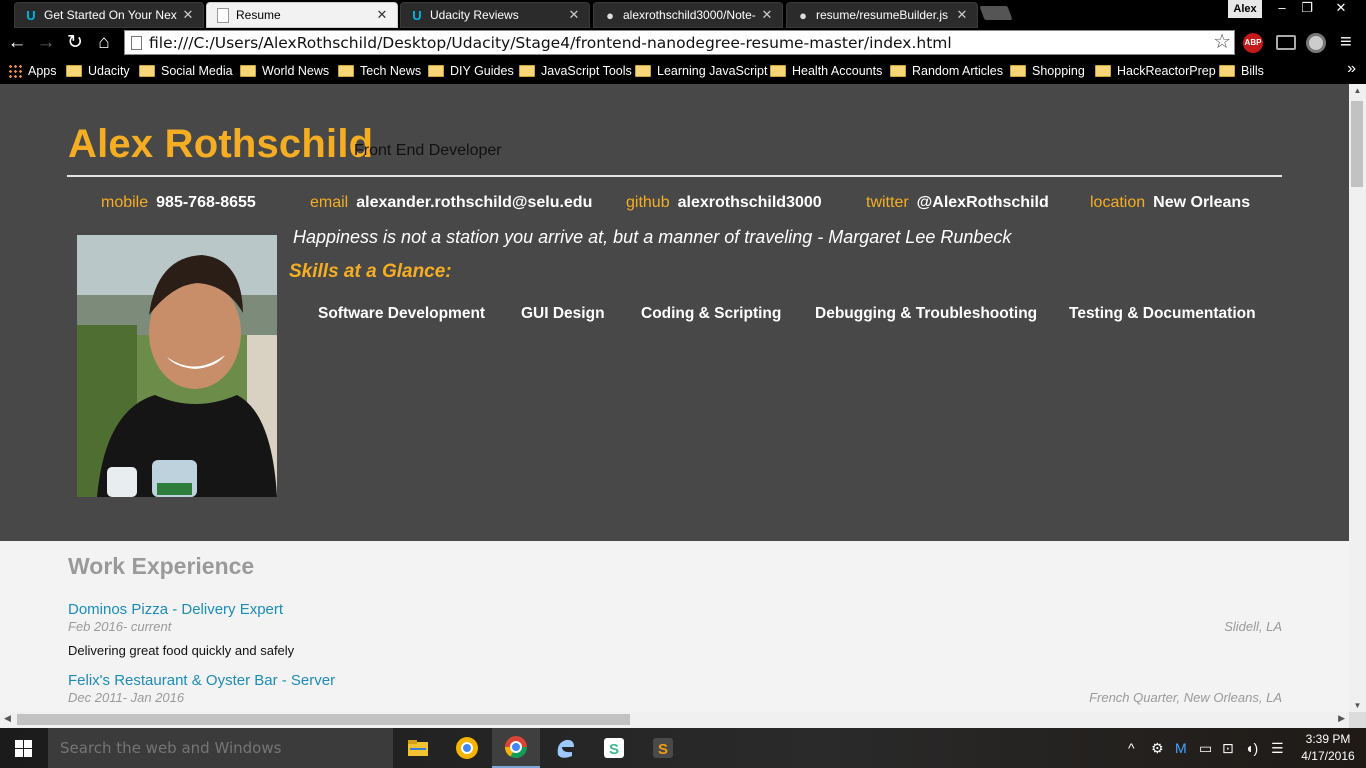  What do you see at coordinates (495, 15) in the screenshot?
I see `tab-udacity-reviews: U Udacity Reviews ✕` at bounding box center [495, 15].